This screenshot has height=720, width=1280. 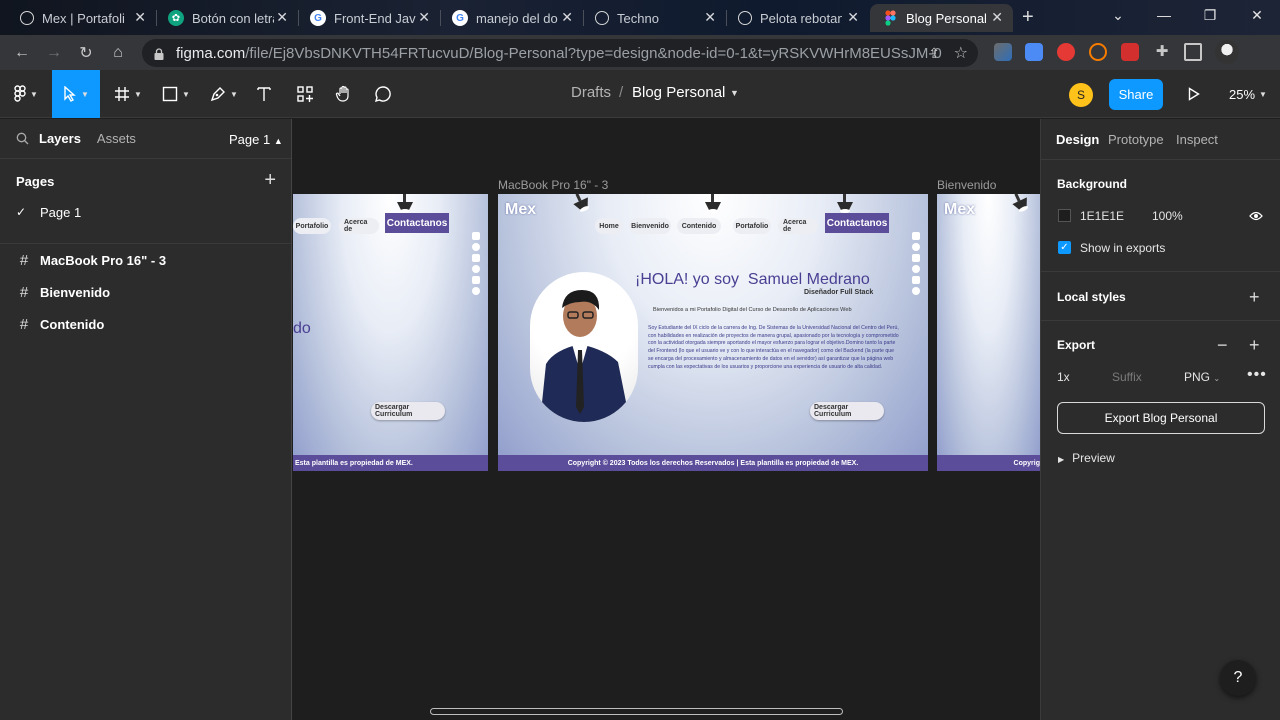 I want to click on frame-label: MacBook Pro 16" - 3, so click(x=553, y=185).